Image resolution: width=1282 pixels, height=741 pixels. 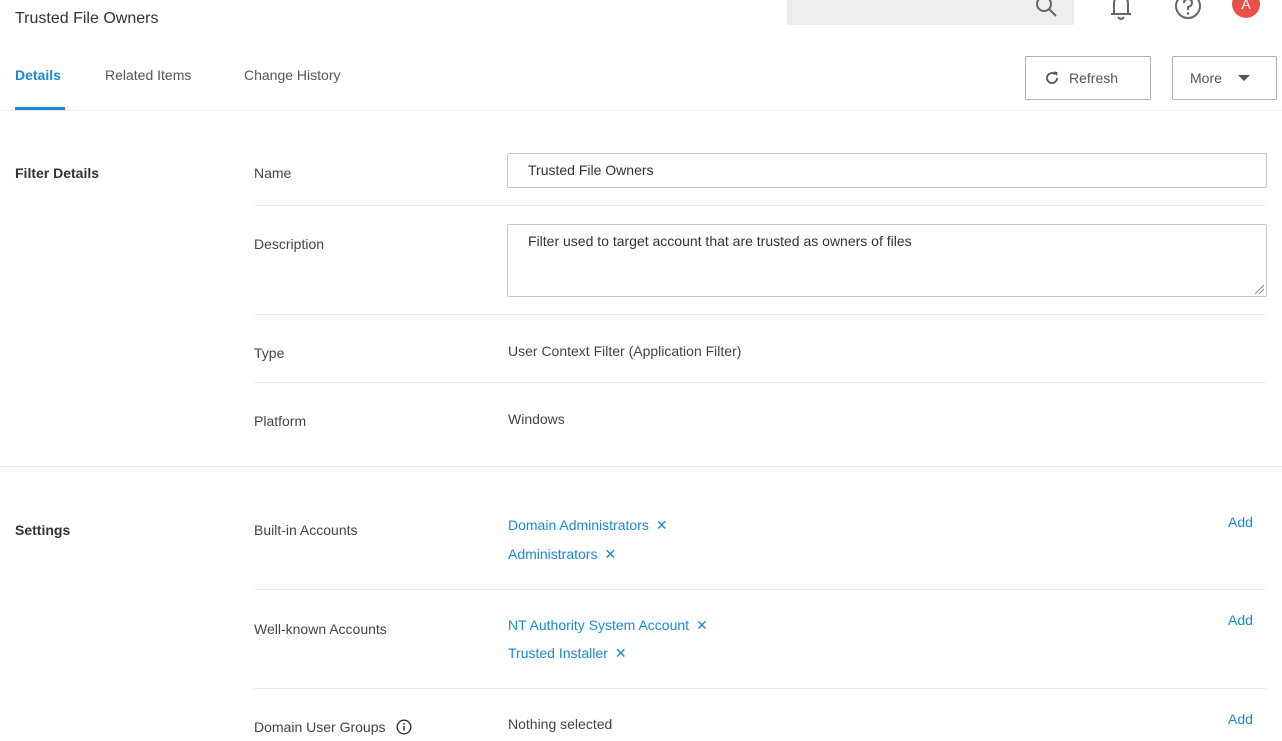 What do you see at coordinates (269, 353) in the screenshot?
I see `type-label: Type` at bounding box center [269, 353].